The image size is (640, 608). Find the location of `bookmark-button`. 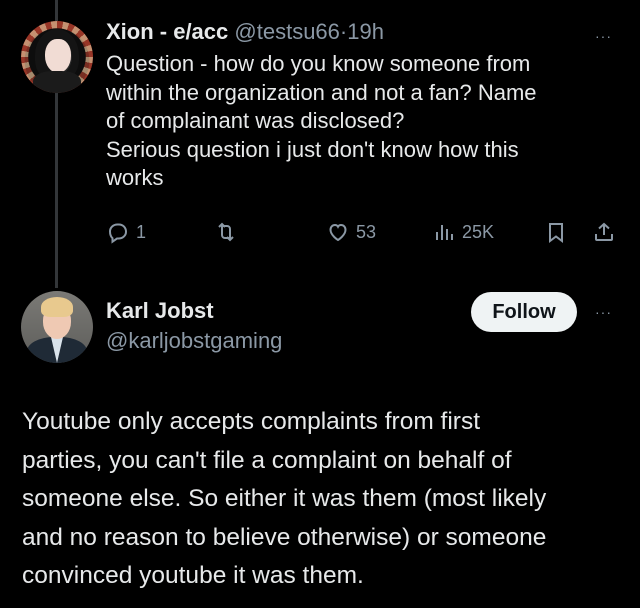

bookmark-button is located at coordinates (556, 232).